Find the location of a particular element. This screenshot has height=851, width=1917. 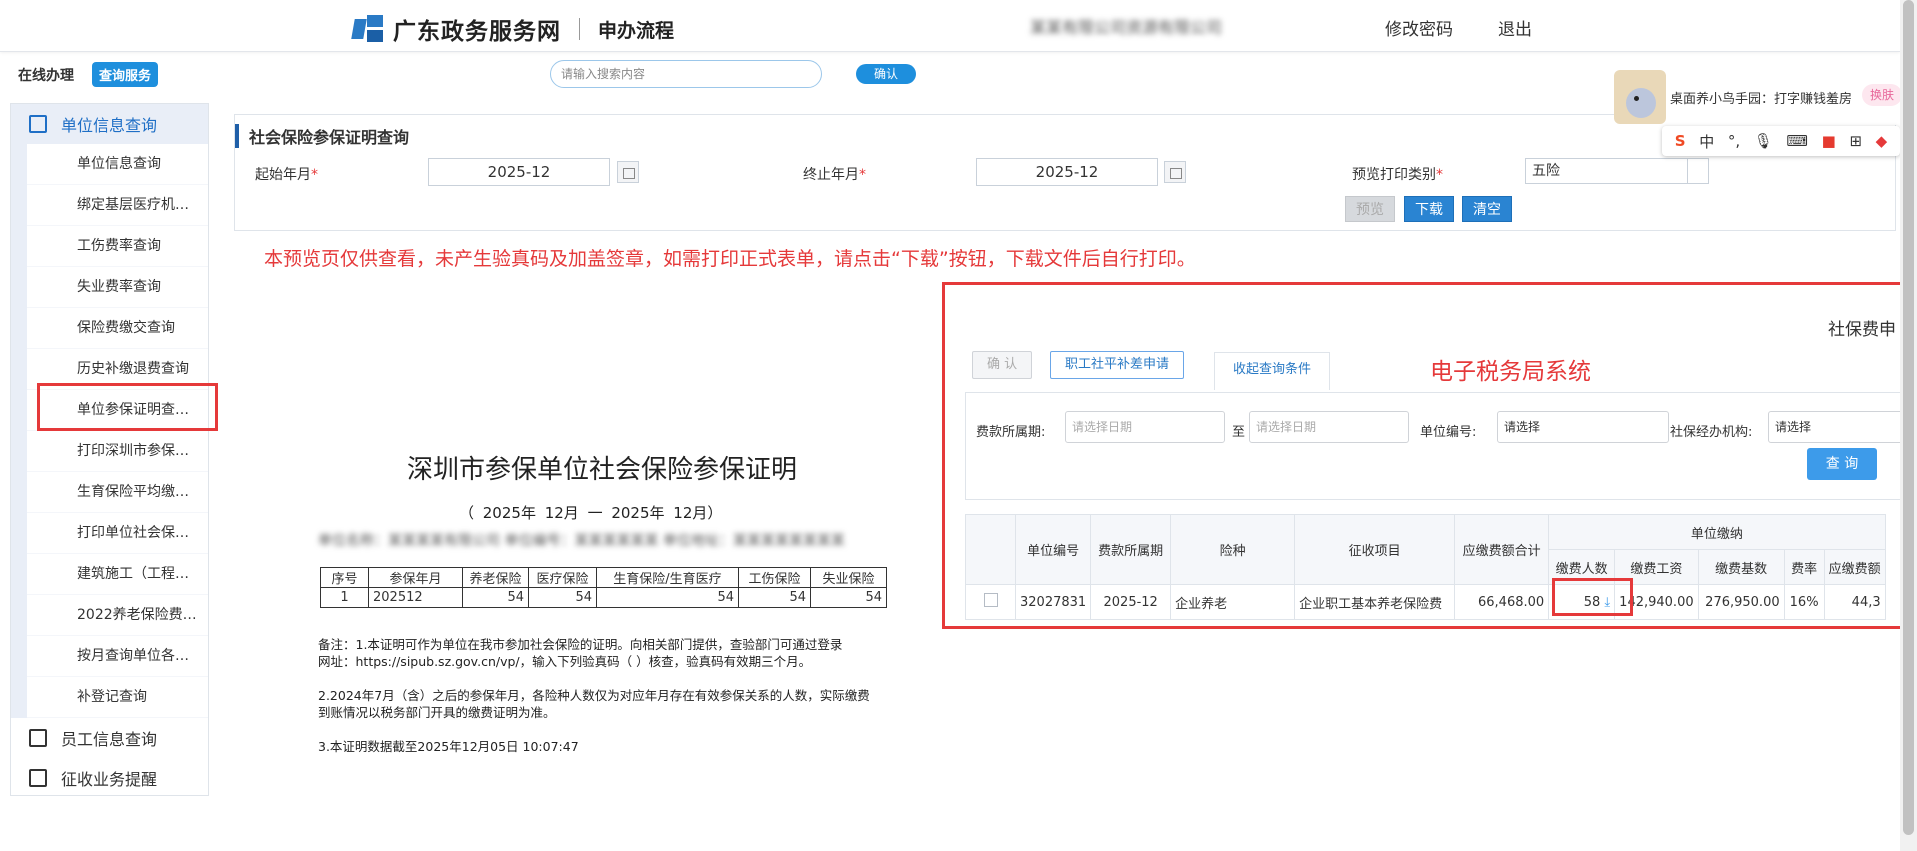

clipboard-icon is located at coordinates (38, 778).